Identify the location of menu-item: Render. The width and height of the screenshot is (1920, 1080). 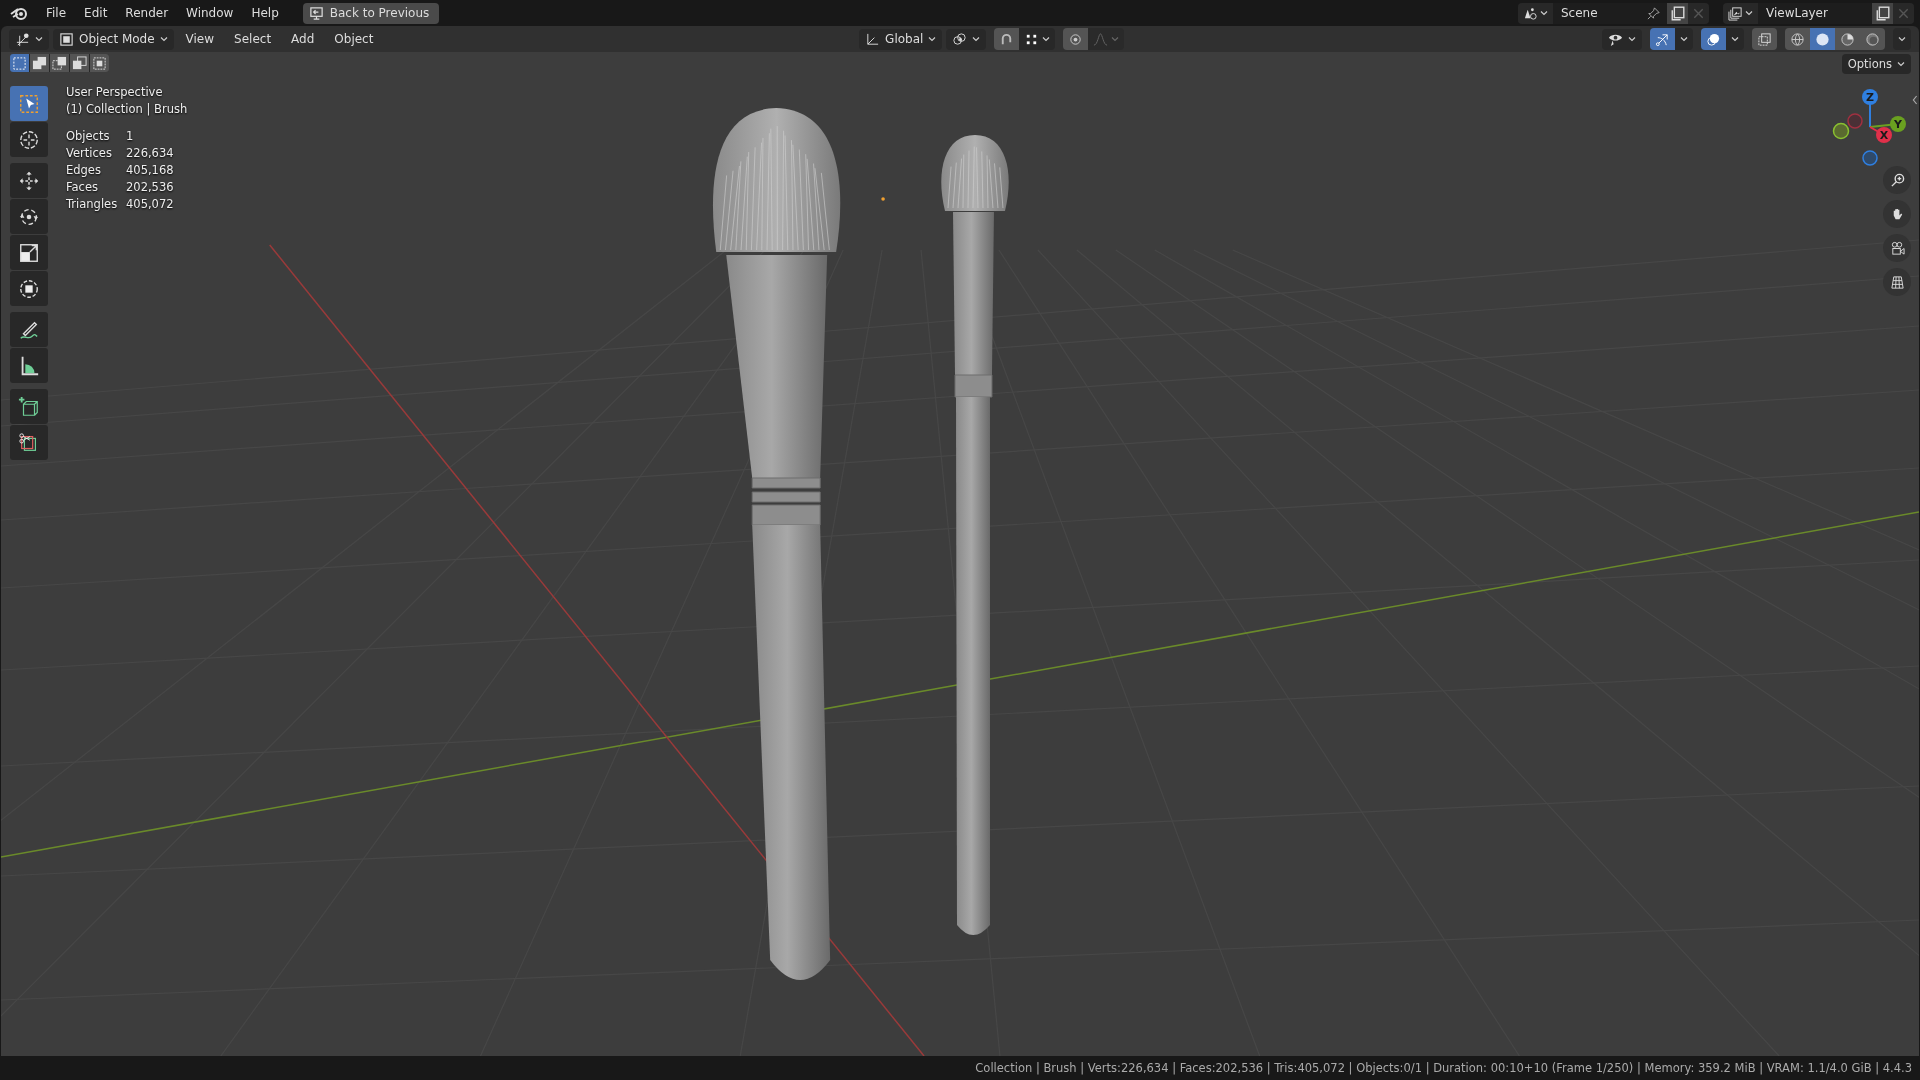
(147, 13).